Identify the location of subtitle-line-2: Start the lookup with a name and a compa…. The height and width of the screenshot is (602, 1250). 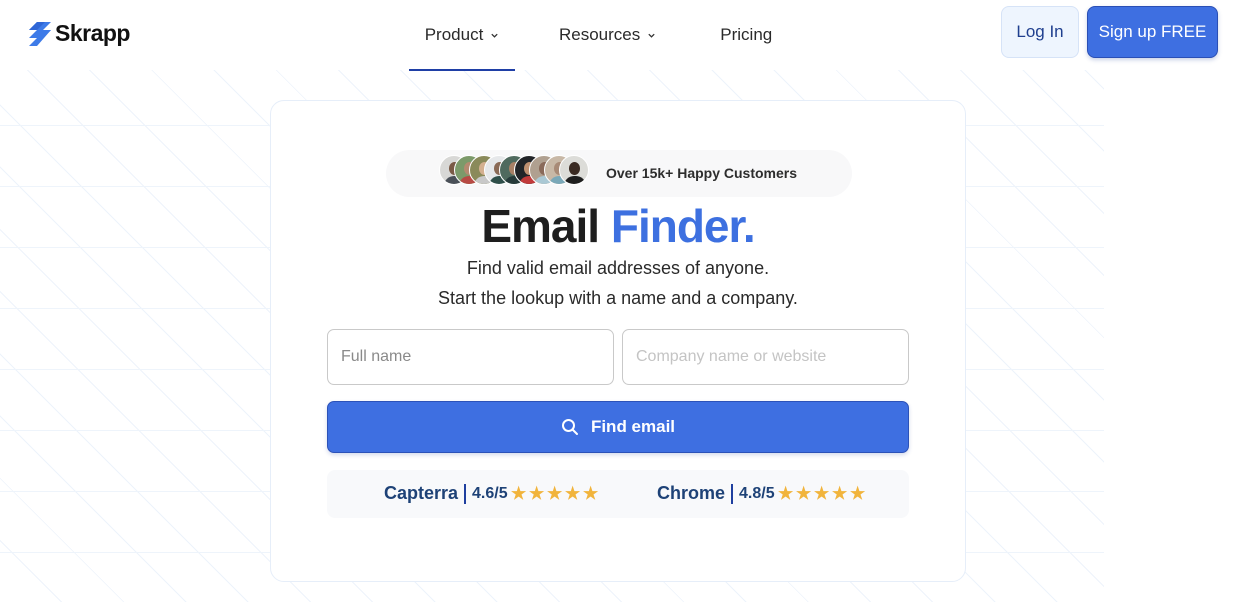
(618, 298).